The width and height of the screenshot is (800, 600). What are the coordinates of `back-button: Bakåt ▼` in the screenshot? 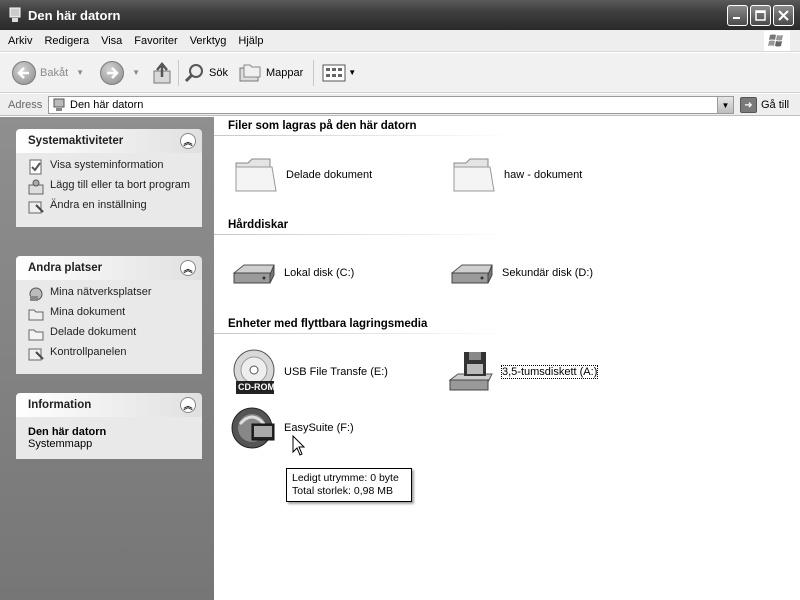 It's located at (48, 73).